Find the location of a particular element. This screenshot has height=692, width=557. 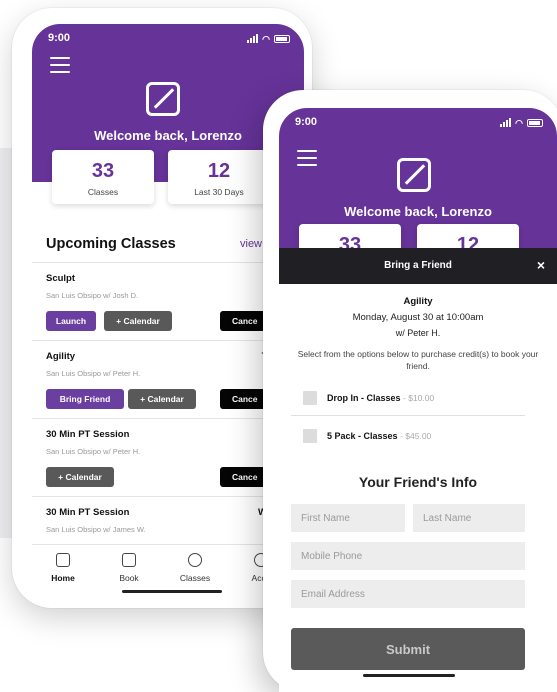

tab-label: Home is located at coordinates (63, 578).